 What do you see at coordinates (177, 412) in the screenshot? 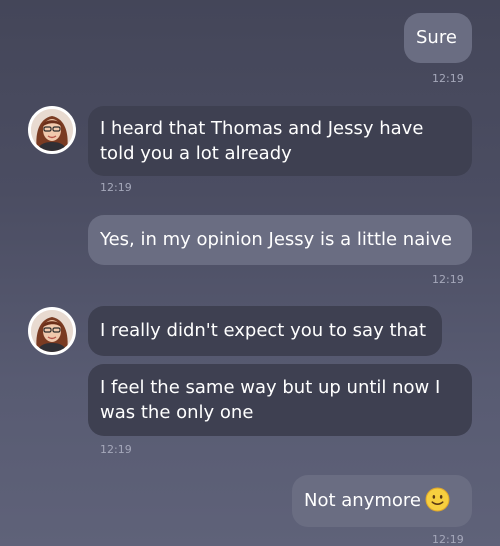
I see `message-text-line: was the only one` at bounding box center [177, 412].